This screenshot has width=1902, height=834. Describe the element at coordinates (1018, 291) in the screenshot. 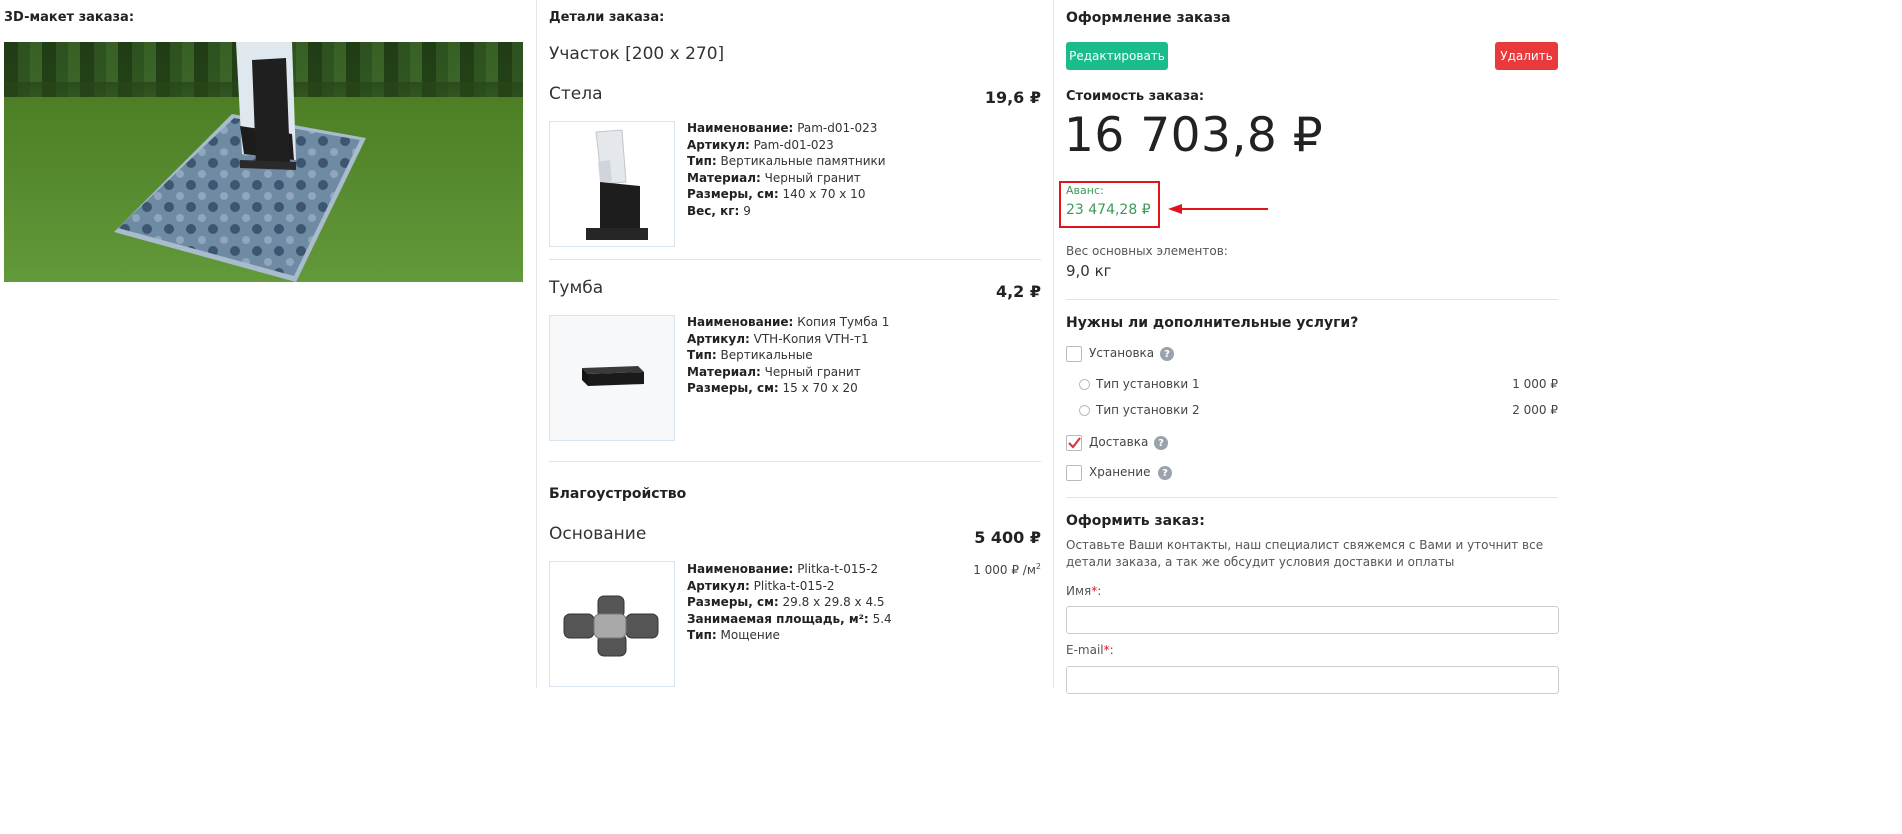

I see `item-price: 4,2 ₽` at that location.